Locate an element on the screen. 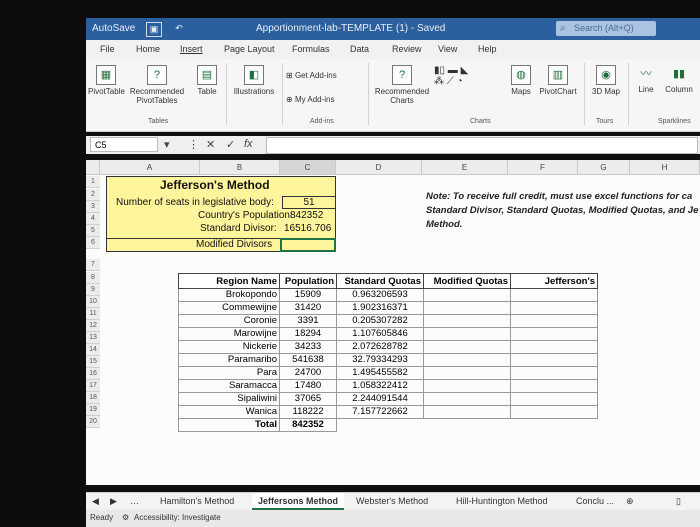  recommended-charts-button: ? Recommended Charts is located at coordinates (402, 85).